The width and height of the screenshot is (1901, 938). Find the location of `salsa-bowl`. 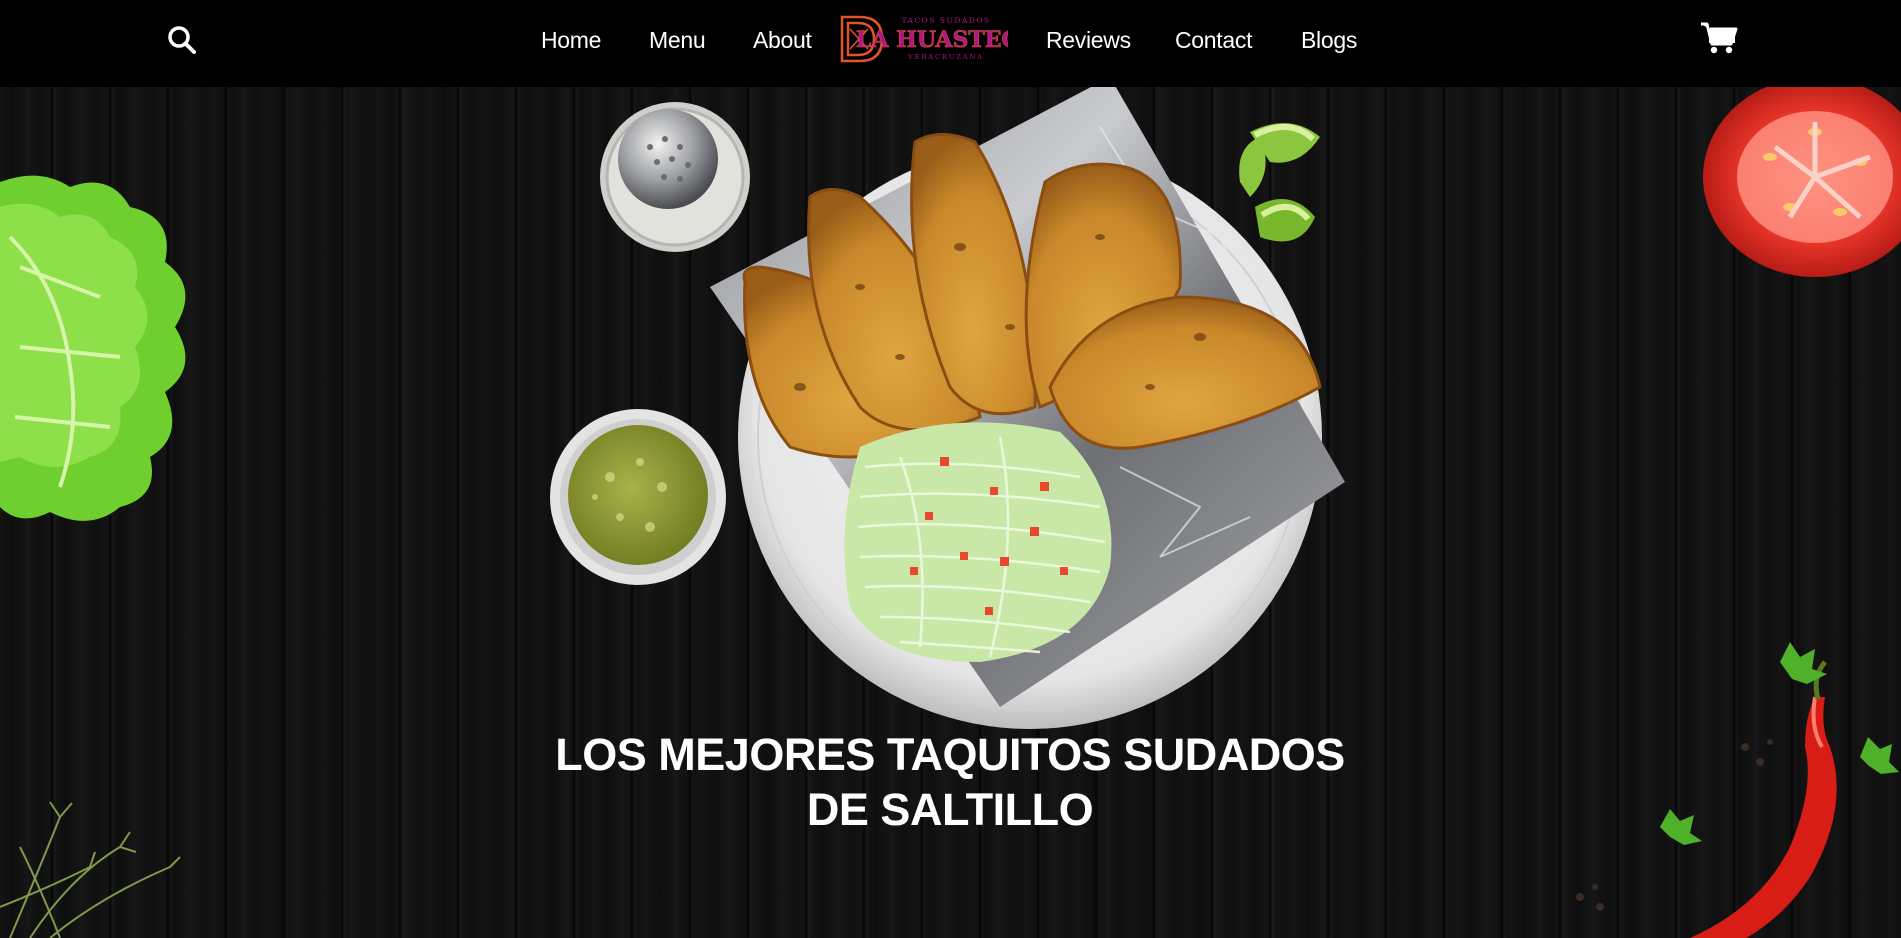

salsa-bowl is located at coordinates (638, 497).